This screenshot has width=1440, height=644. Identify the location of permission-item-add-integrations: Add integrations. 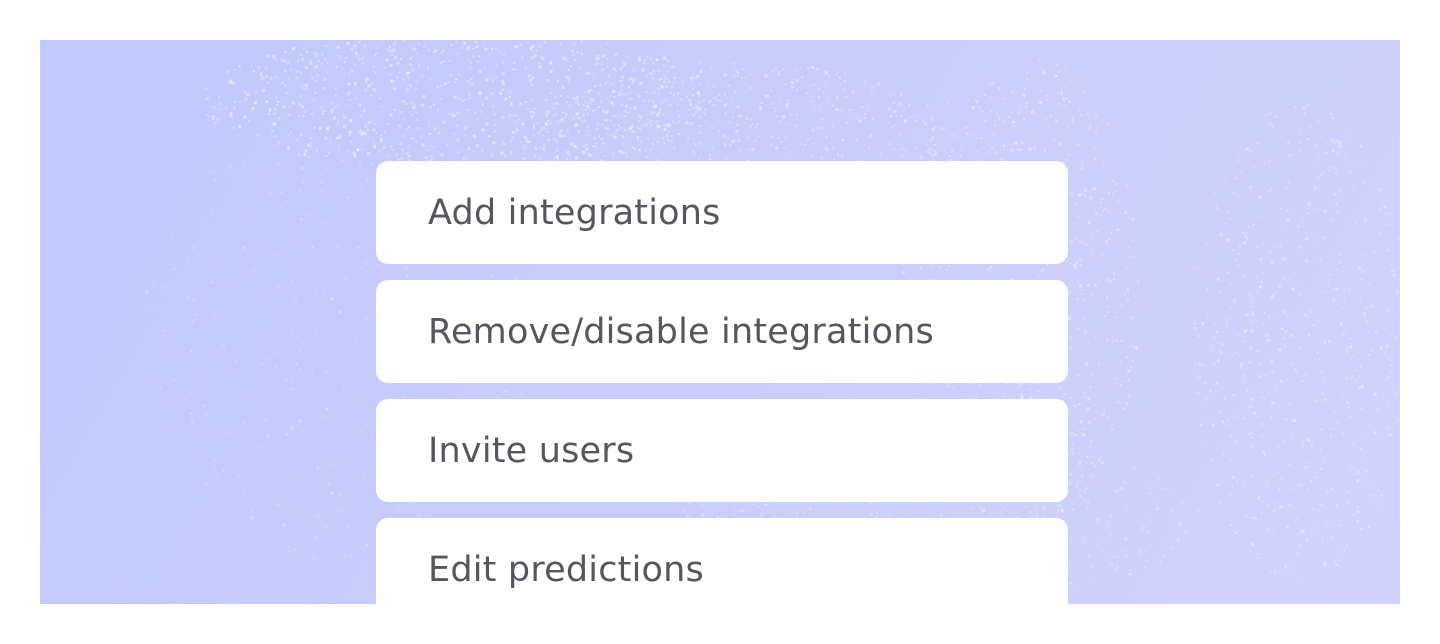
(722, 212).